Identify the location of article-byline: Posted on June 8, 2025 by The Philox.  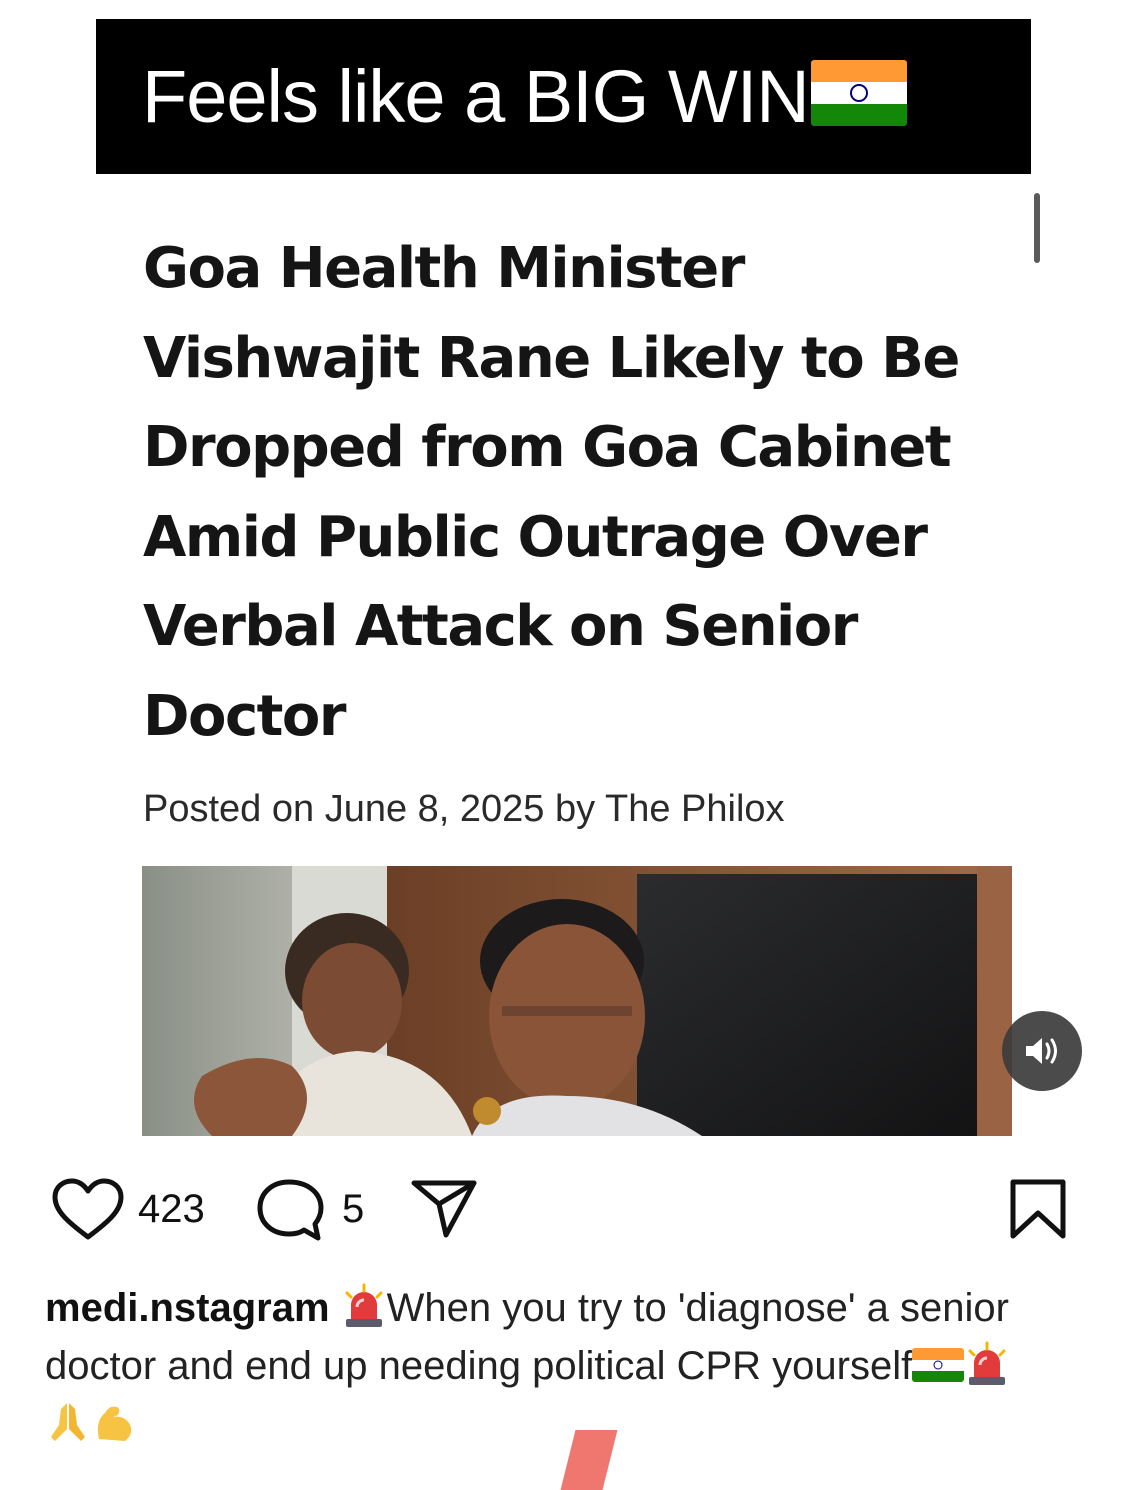
(464, 809).